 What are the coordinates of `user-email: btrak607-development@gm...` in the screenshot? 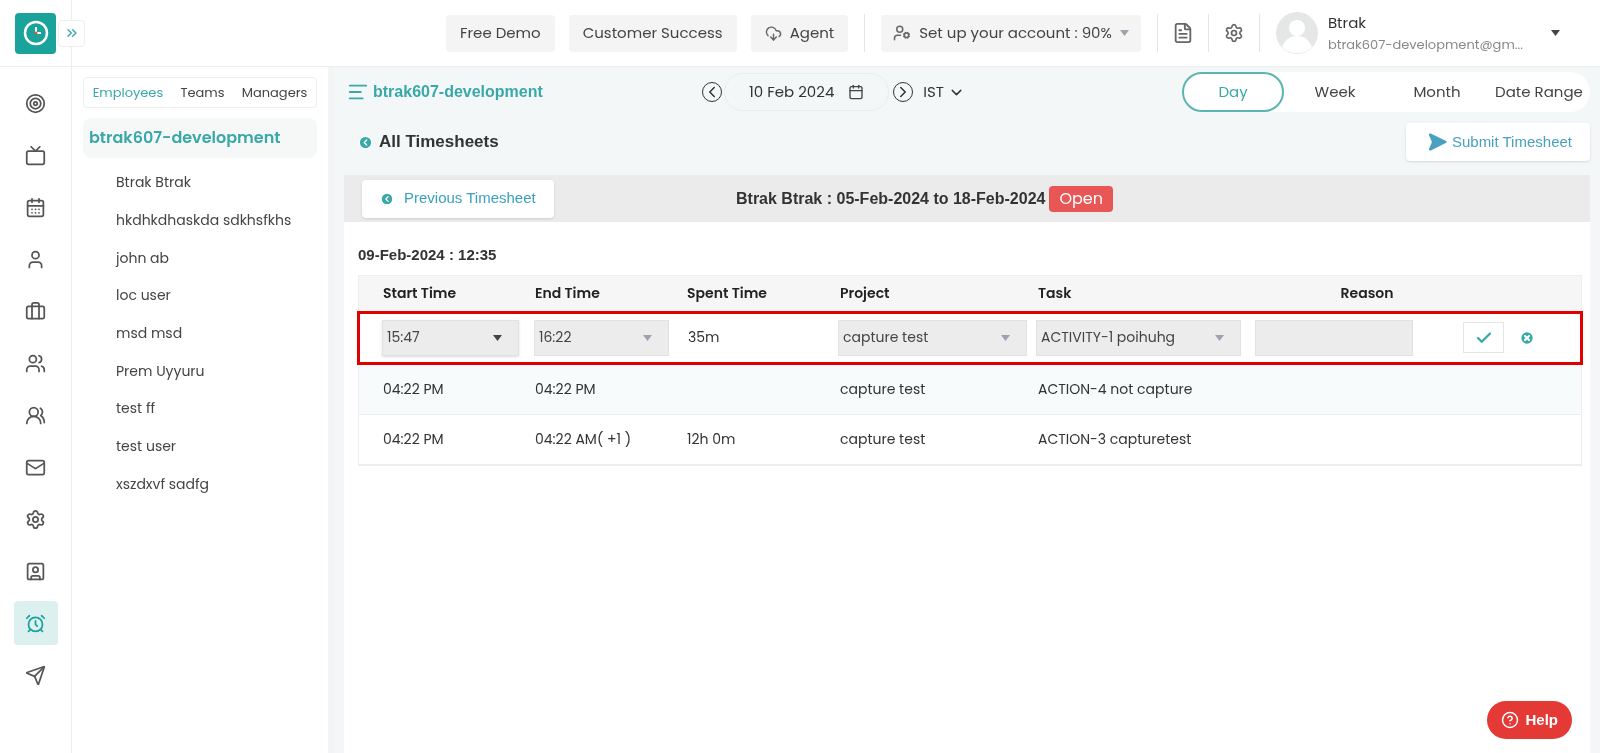 It's located at (1425, 44).